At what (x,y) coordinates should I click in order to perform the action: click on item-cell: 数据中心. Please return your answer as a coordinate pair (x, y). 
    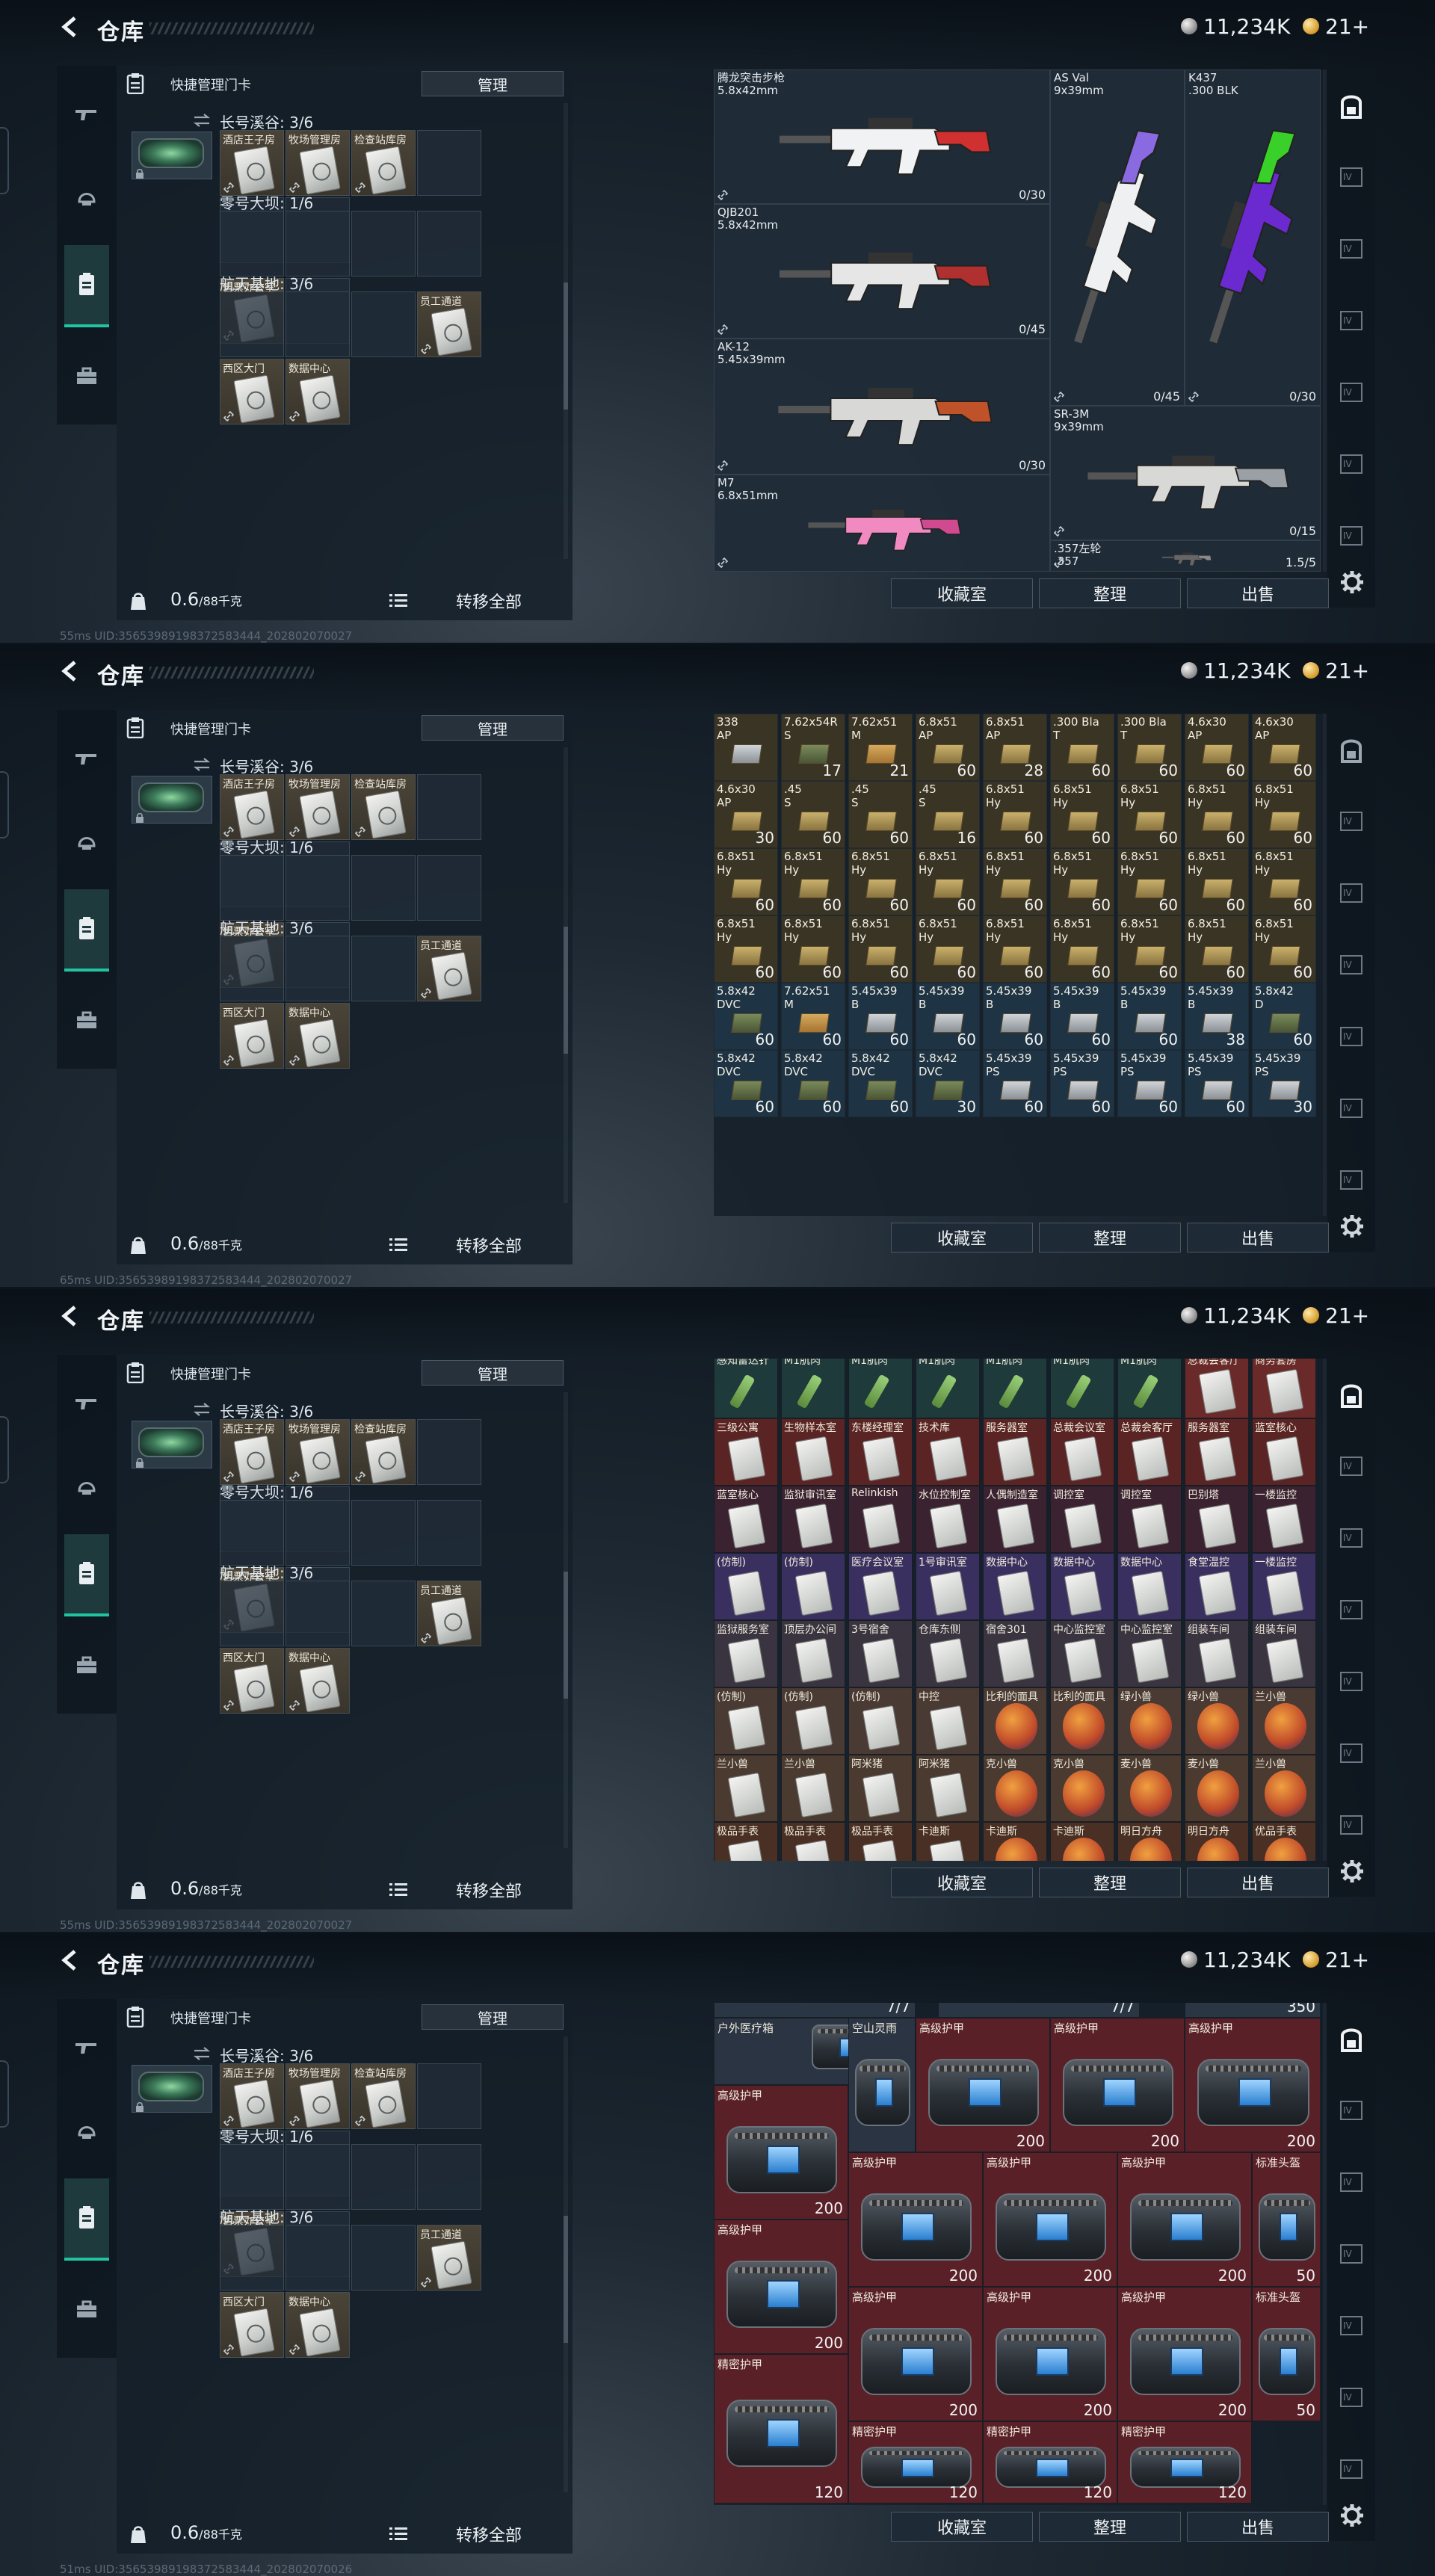
    Looking at the image, I should click on (1015, 1587).